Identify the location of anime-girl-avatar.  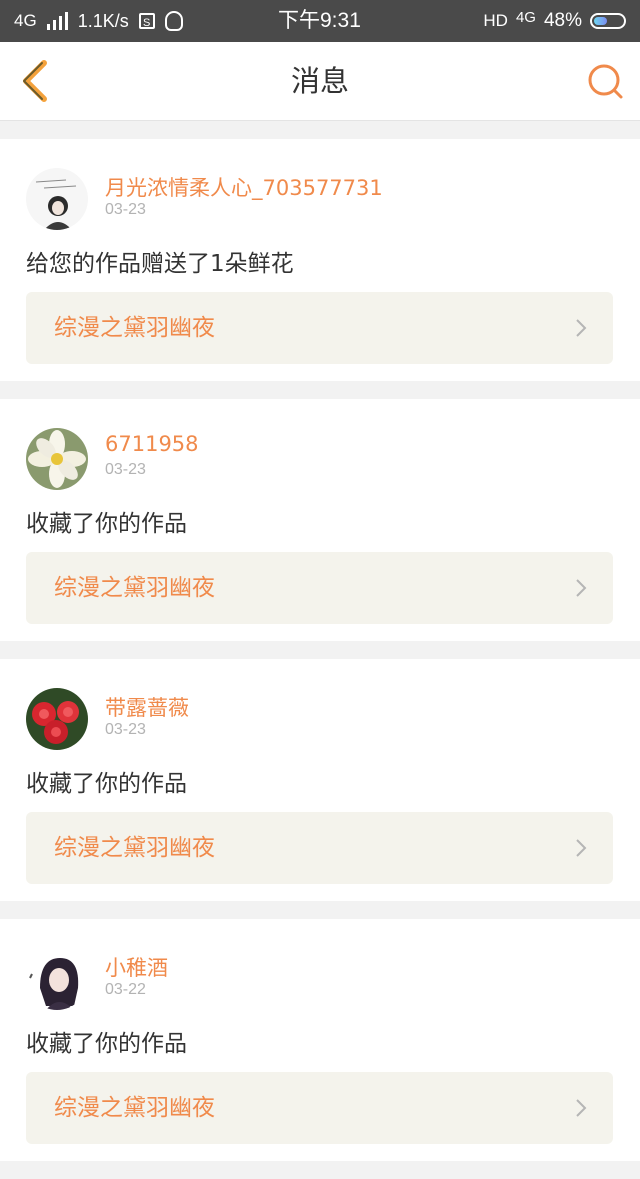
(57, 979).